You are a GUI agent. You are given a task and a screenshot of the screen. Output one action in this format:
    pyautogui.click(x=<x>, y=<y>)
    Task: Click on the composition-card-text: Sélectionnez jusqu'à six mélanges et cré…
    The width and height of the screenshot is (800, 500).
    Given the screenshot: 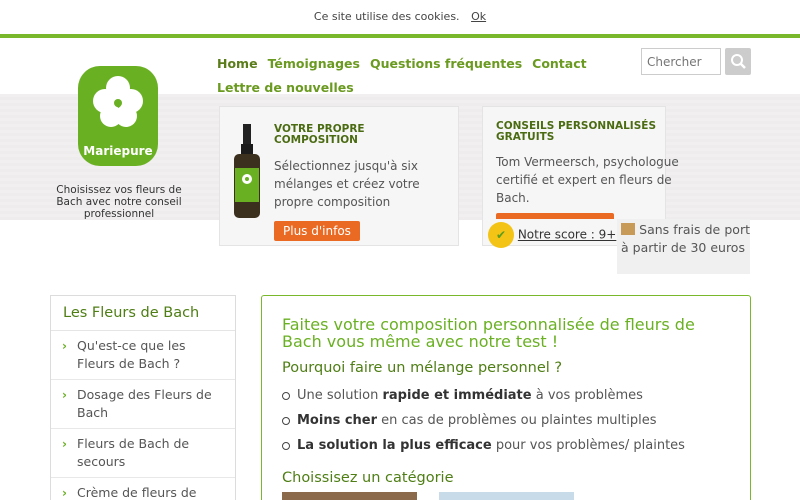 What is the action you would take?
    pyautogui.click(x=347, y=184)
    